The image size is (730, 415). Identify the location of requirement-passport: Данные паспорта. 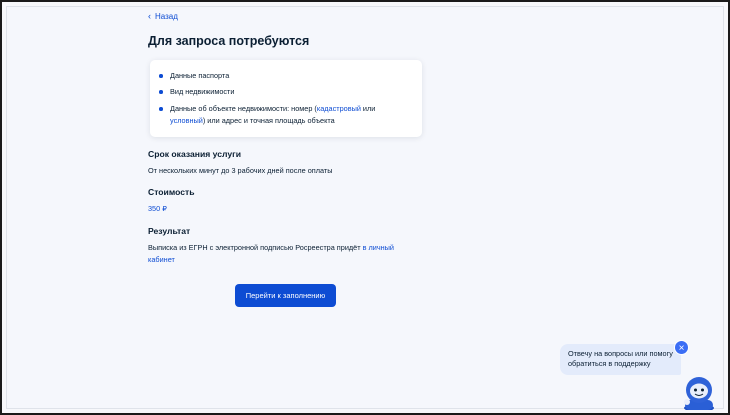
(200, 75).